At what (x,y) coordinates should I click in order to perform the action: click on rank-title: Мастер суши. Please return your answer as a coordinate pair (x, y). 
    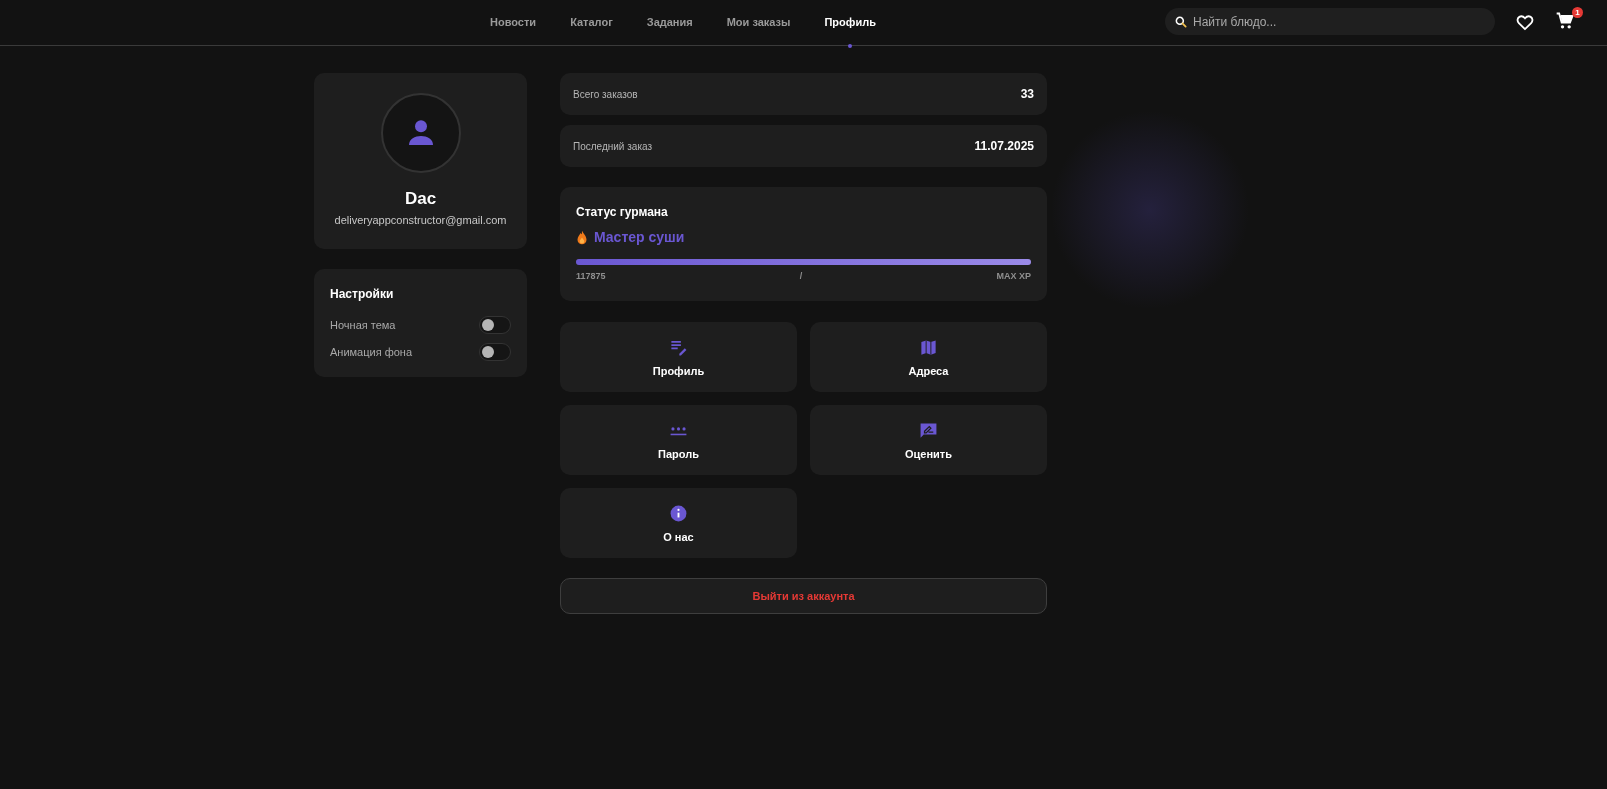
    Looking at the image, I should click on (639, 237).